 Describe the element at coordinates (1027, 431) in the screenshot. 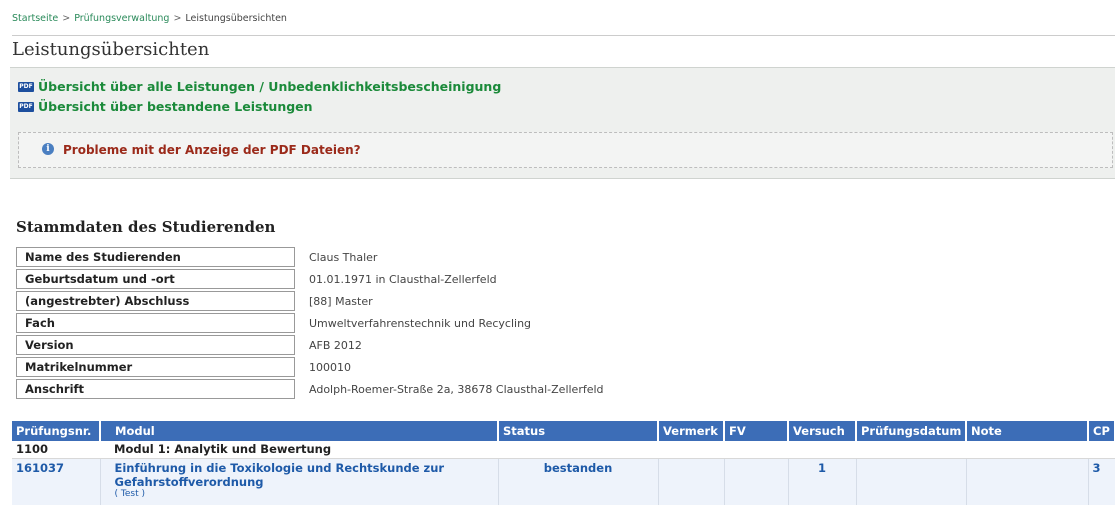

I see `col-header-note: Note` at that location.